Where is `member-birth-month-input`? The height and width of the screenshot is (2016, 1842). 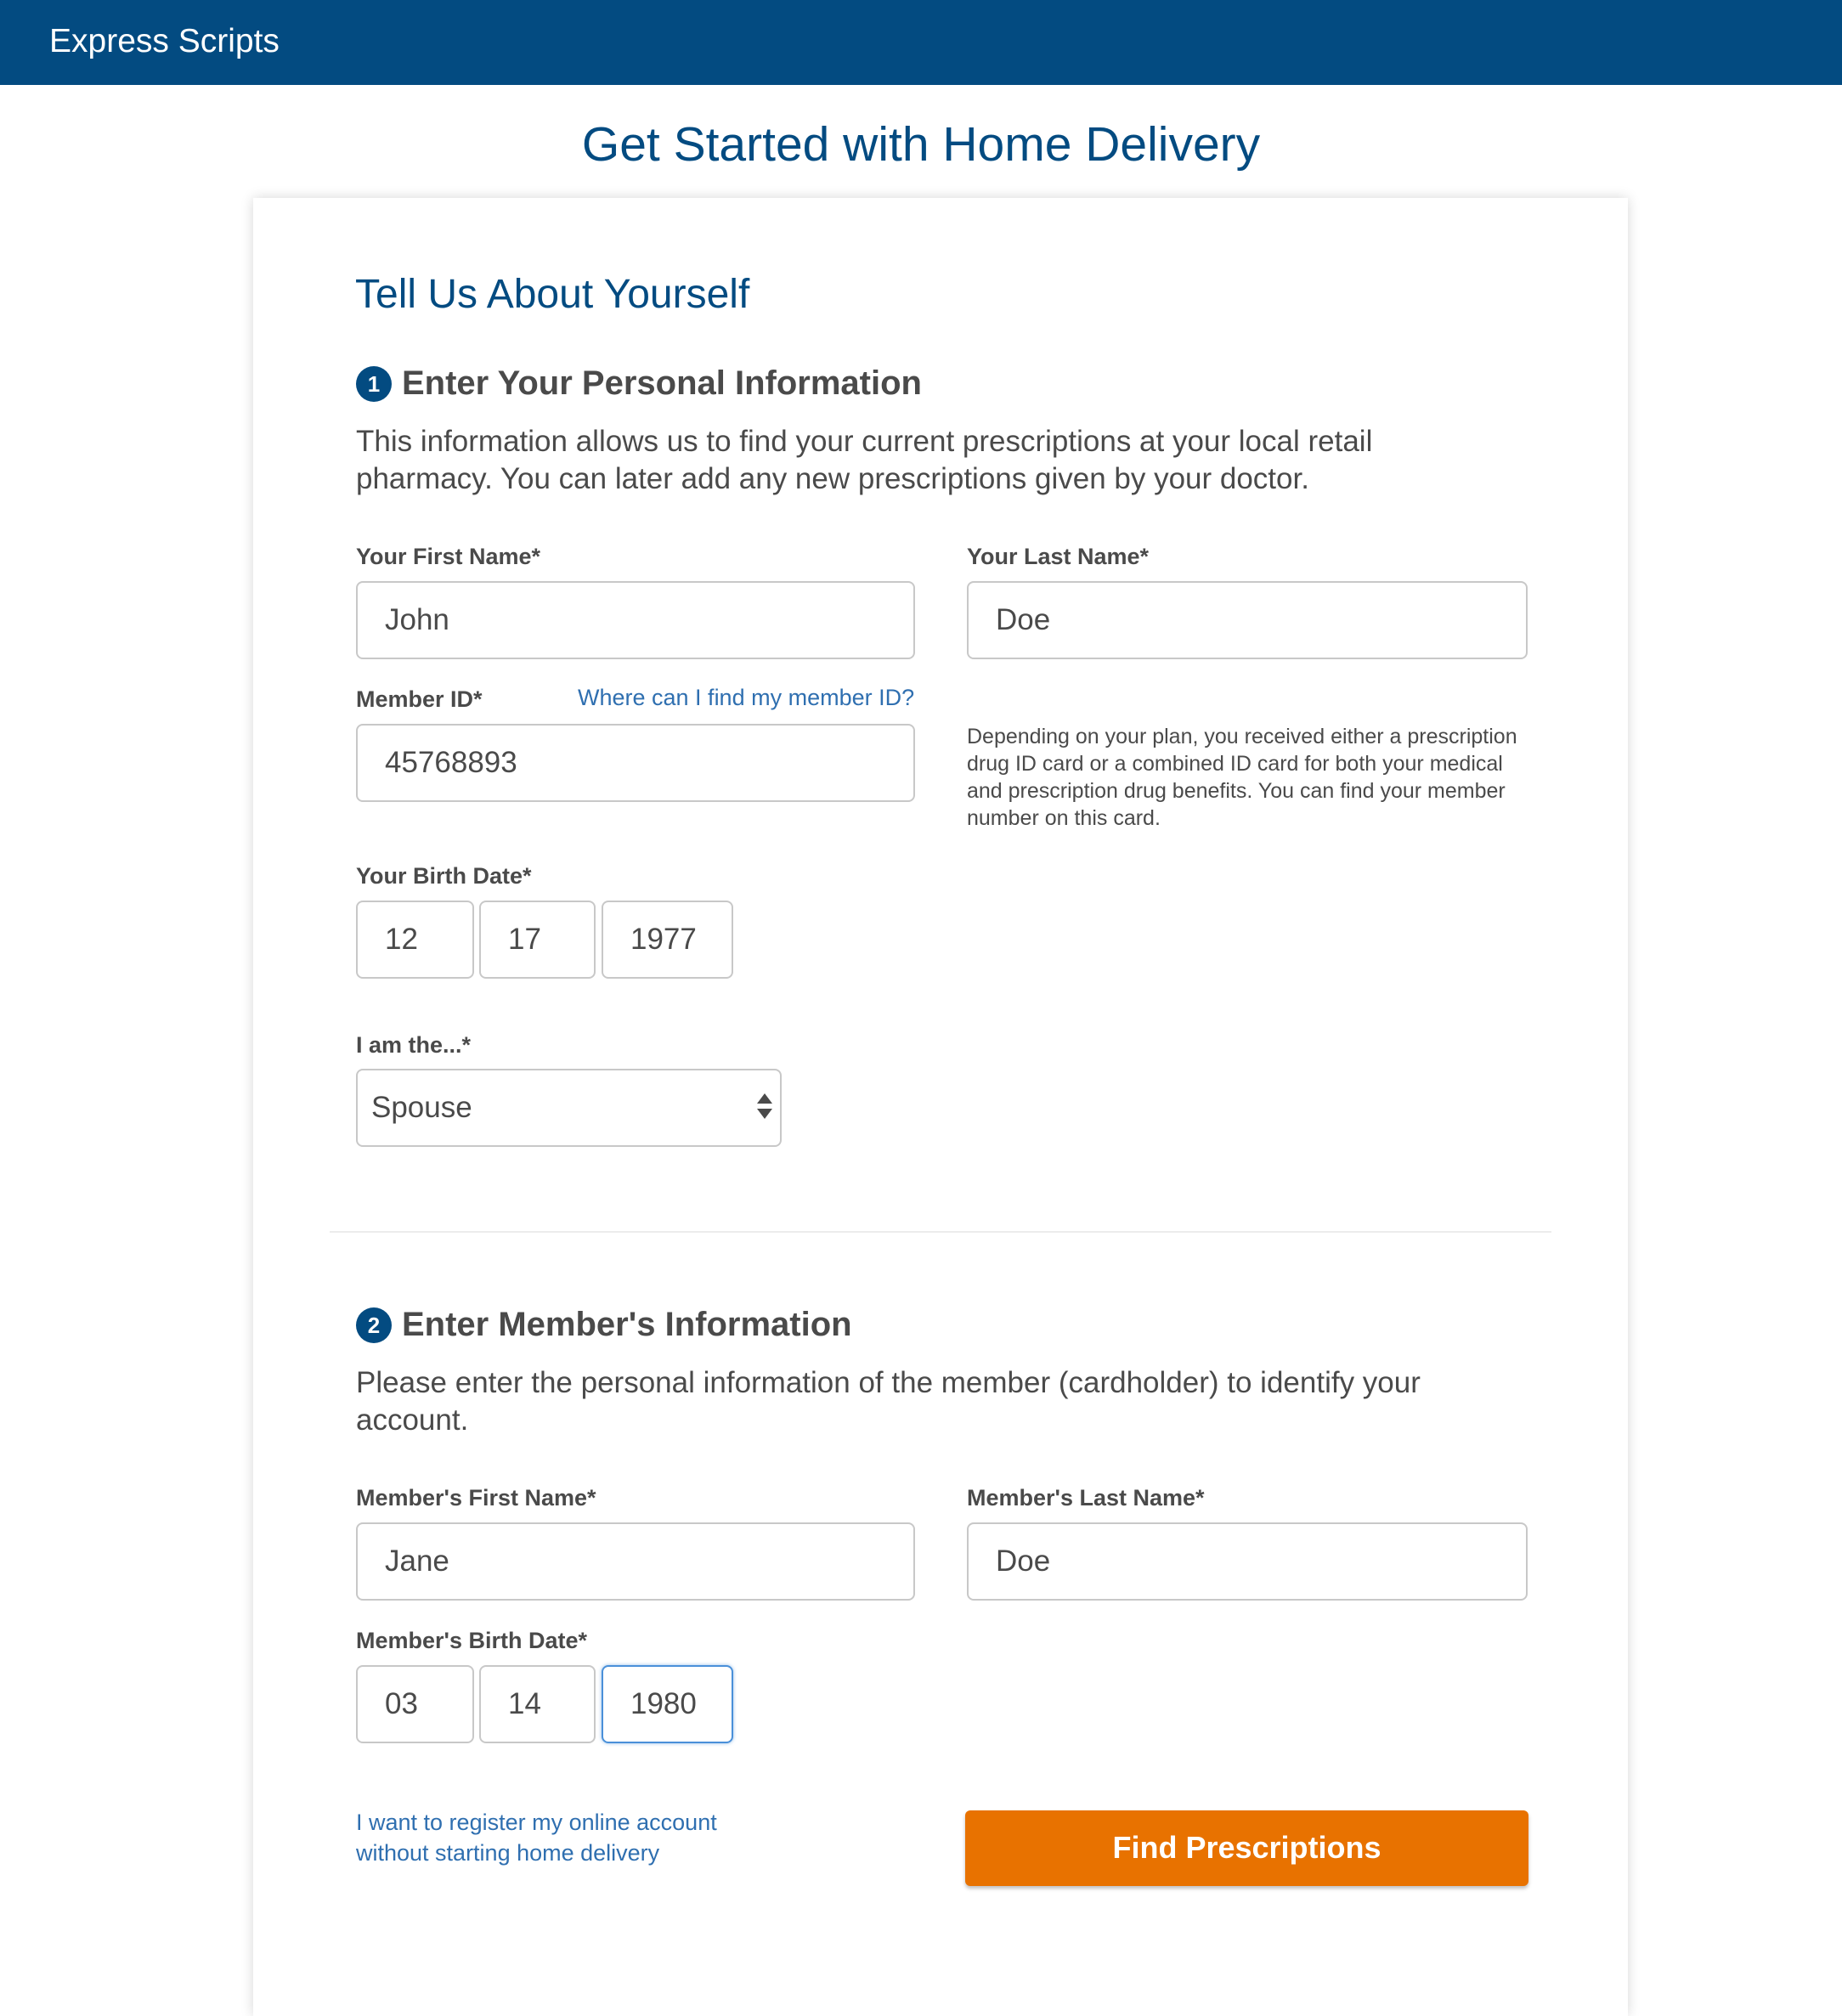
member-birth-month-input is located at coordinates (415, 1704).